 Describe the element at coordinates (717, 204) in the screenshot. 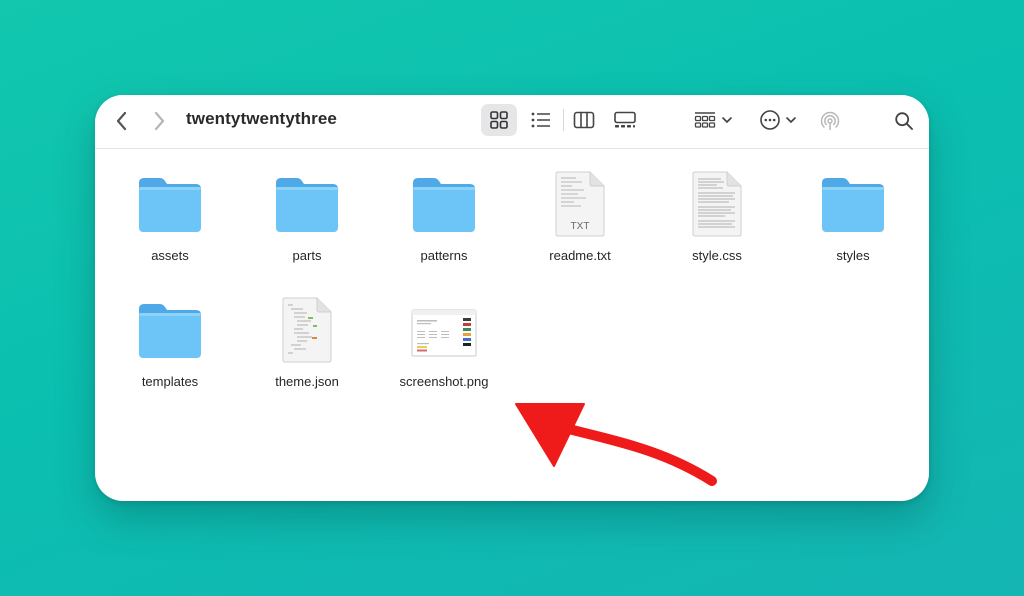

I see `text-document-icon` at that location.